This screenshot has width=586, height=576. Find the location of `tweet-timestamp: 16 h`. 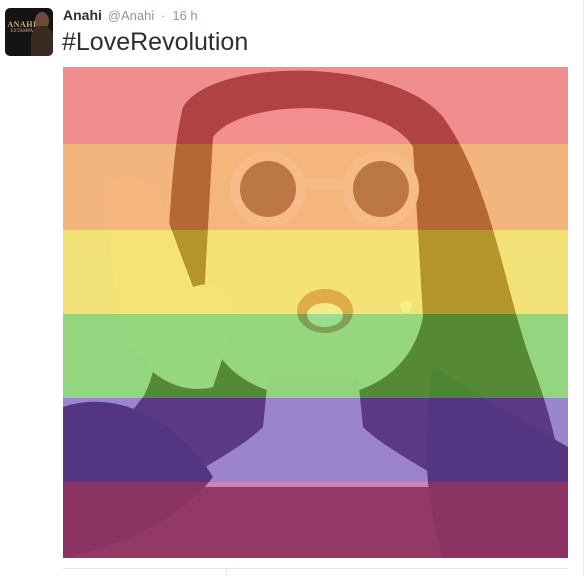

tweet-timestamp: 16 h is located at coordinates (184, 15).